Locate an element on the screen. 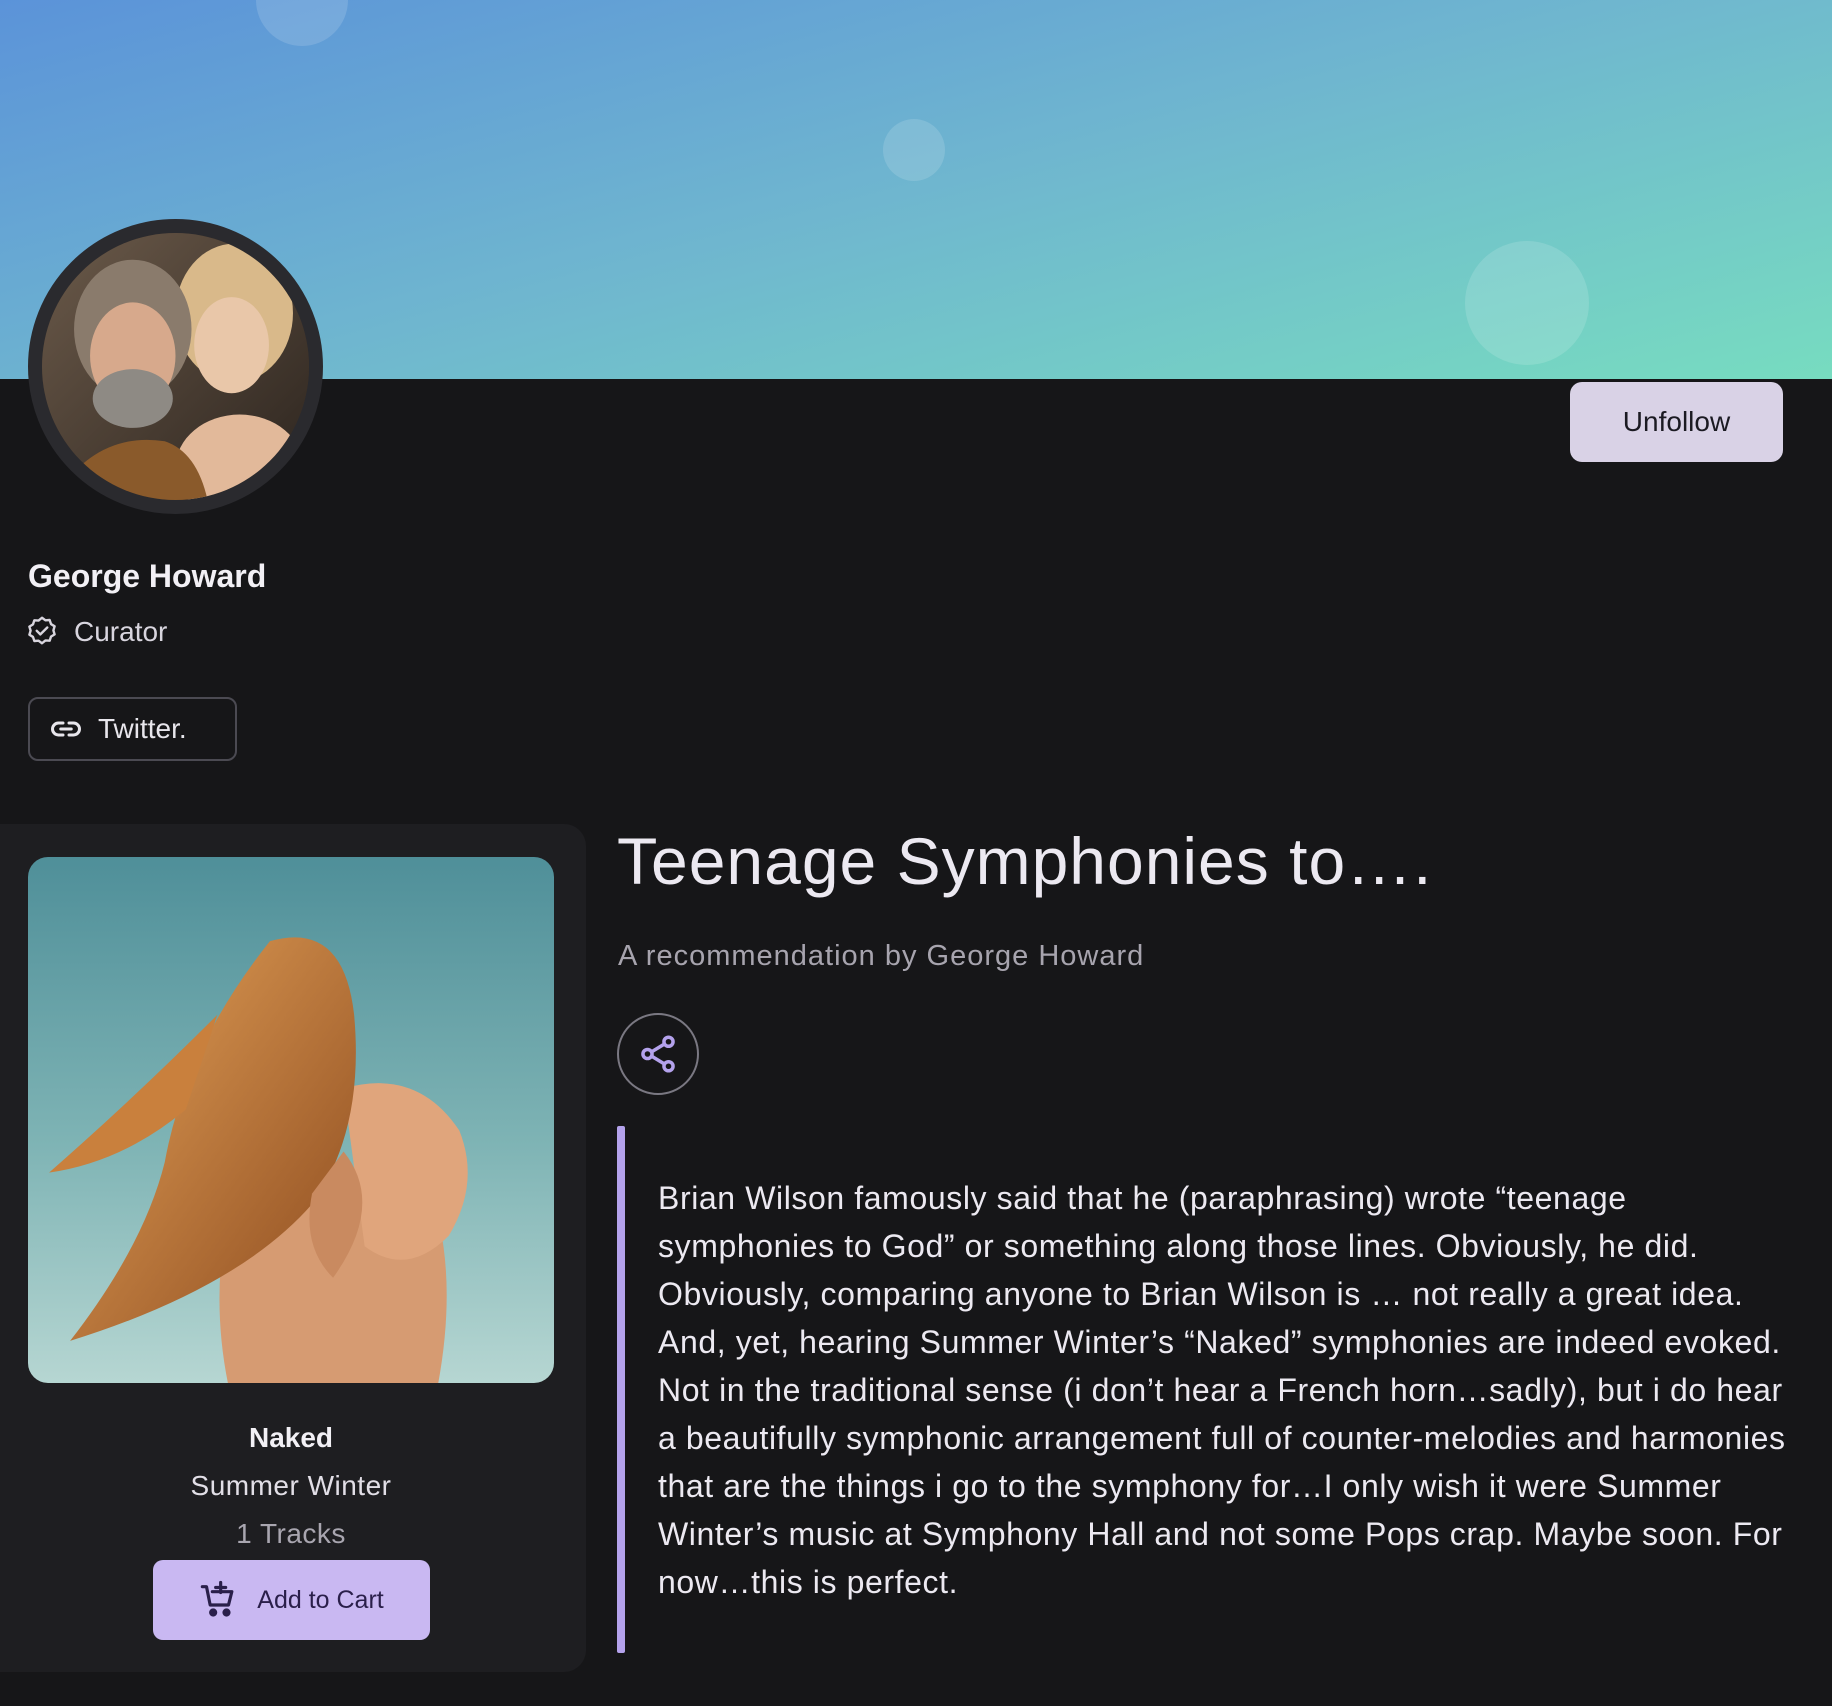 This screenshot has height=1706, width=1832. album-title: Naked is located at coordinates (291, 1437).